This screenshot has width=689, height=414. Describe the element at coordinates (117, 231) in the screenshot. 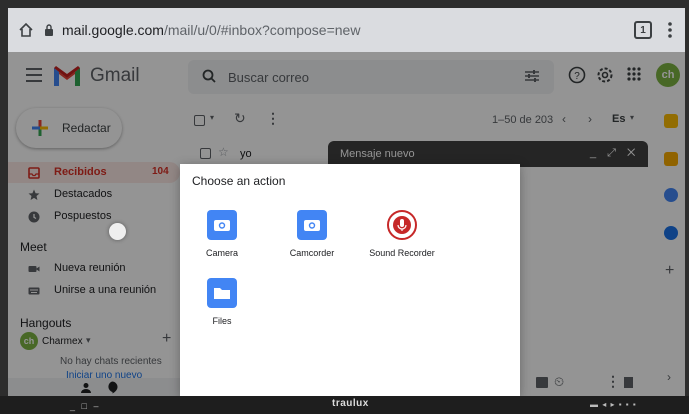

I see `touch-indicator` at that location.